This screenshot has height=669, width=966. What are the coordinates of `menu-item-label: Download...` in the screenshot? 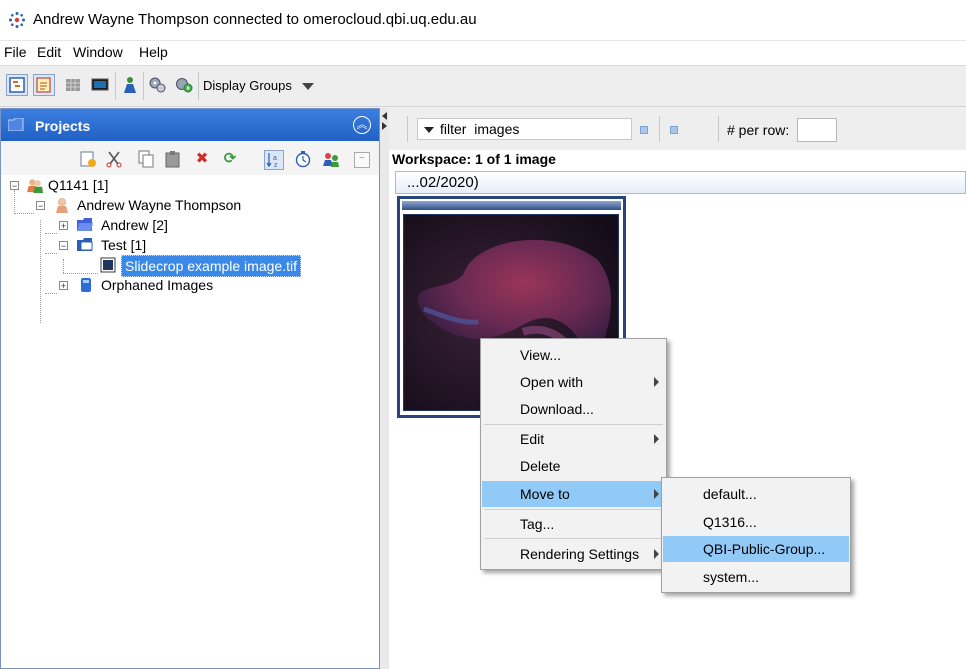 It's located at (557, 409).